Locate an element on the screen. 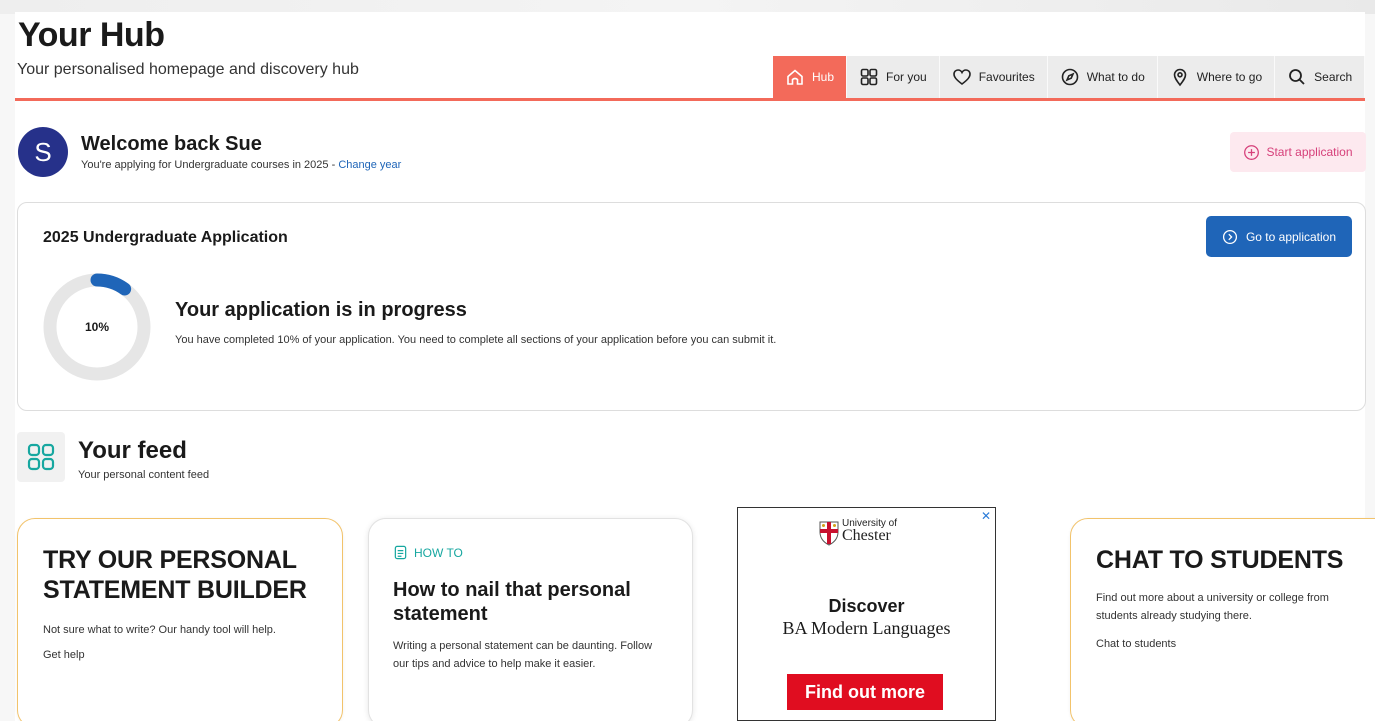 The width and height of the screenshot is (1375, 721). ad-course: BA Modern Languages is located at coordinates (866, 628).